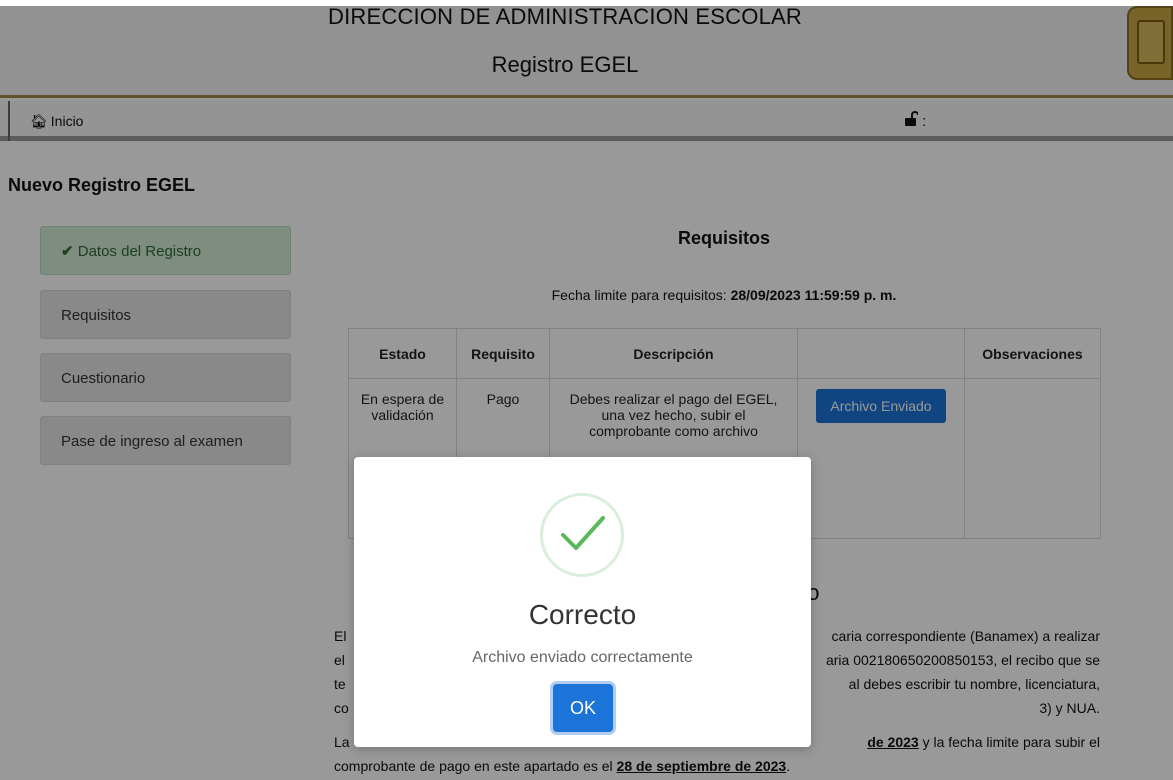 The width and height of the screenshot is (1173, 780). What do you see at coordinates (583, 708) in the screenshot?
I see `ok-button: OK` at bounding box center [583, 708].